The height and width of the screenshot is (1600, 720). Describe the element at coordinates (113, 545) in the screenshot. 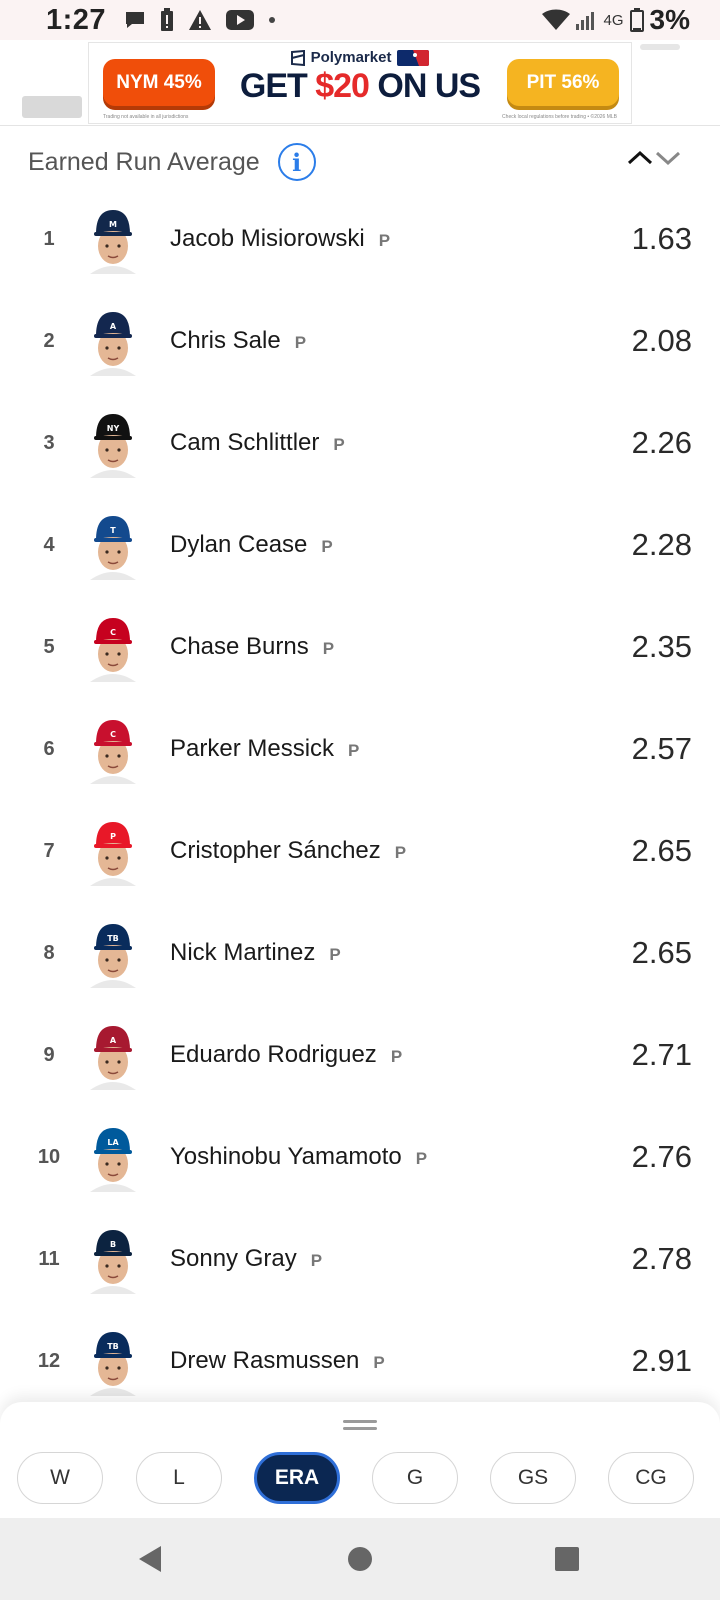

I see `player-headshot: T` at that location.